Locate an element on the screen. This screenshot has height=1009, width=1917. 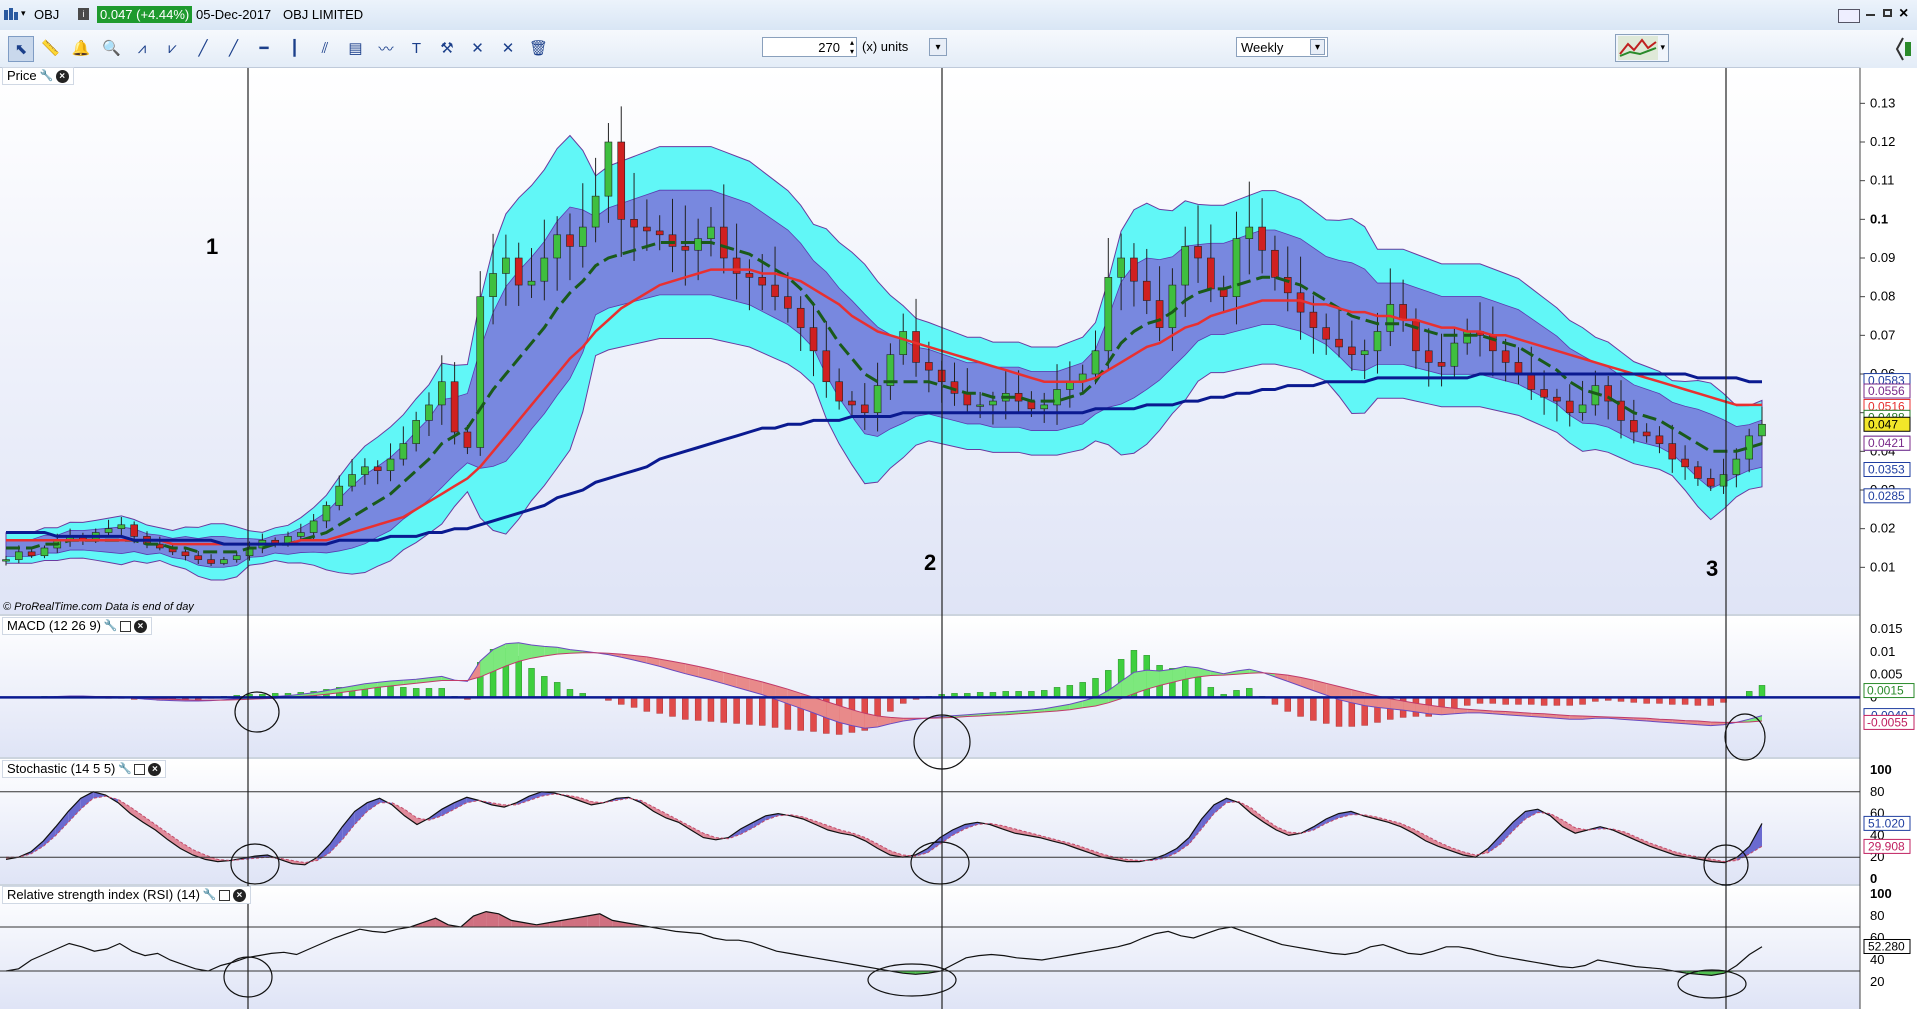
rsi-panel-label: Relative strength index (RSI) (14) 🔧 × is located at coordinates (126, 895).